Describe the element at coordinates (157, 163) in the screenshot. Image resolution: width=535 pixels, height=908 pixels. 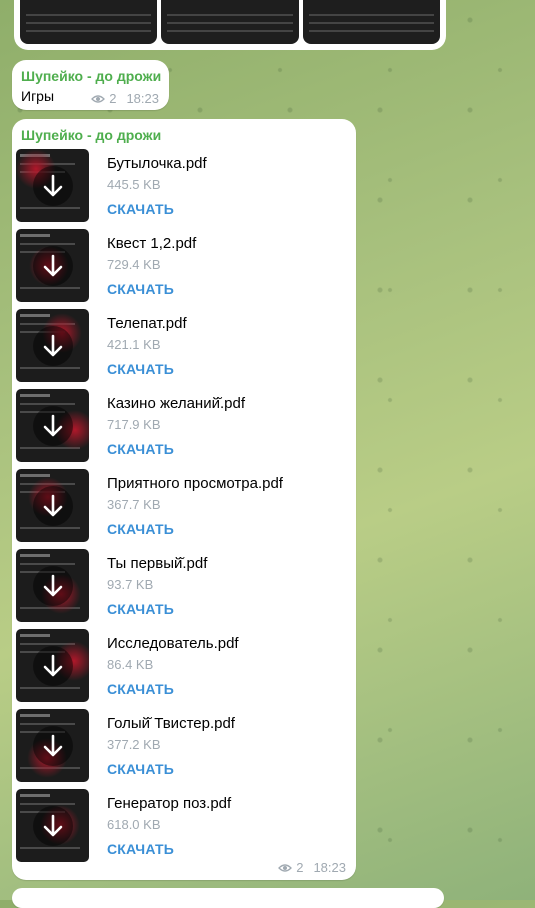
I see `file-name: Бутылочка.pdf` at that location.